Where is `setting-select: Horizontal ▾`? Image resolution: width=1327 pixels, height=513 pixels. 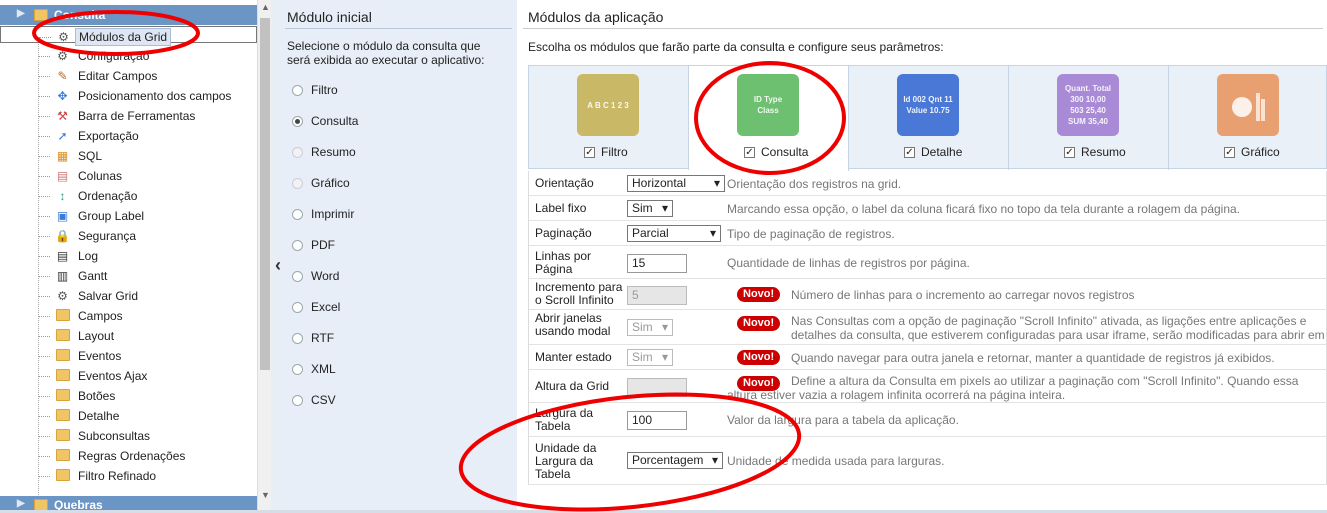 setting-select: Horizontal ▾ is located at coordinates (676, 183).